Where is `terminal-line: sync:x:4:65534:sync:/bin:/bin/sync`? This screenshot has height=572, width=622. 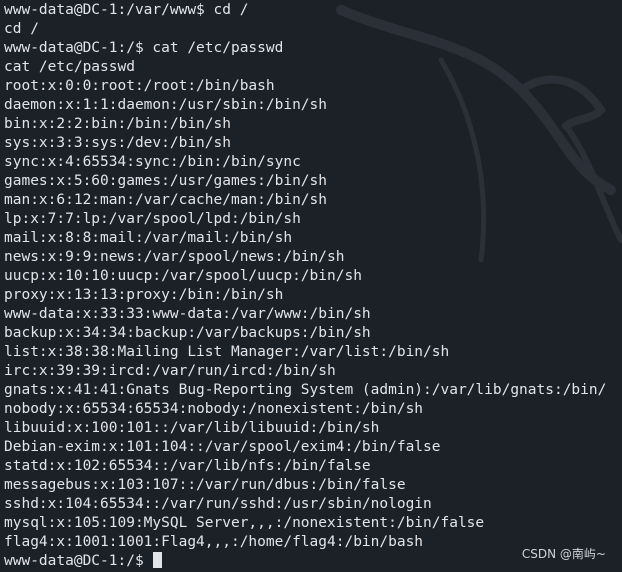 terminal-line: sync:x:4:65534:sync:/bin:/bin/sync is located at coordinates (152, 162).